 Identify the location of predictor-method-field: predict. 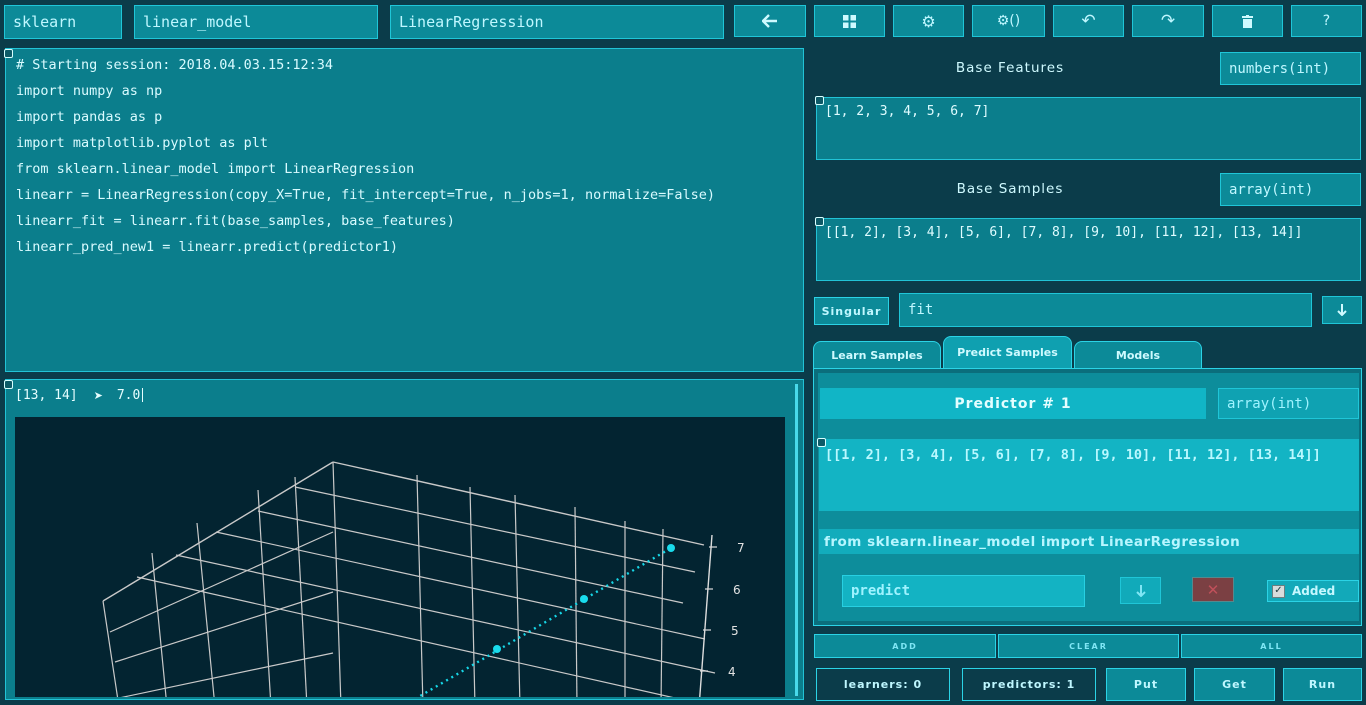
(963, 591).